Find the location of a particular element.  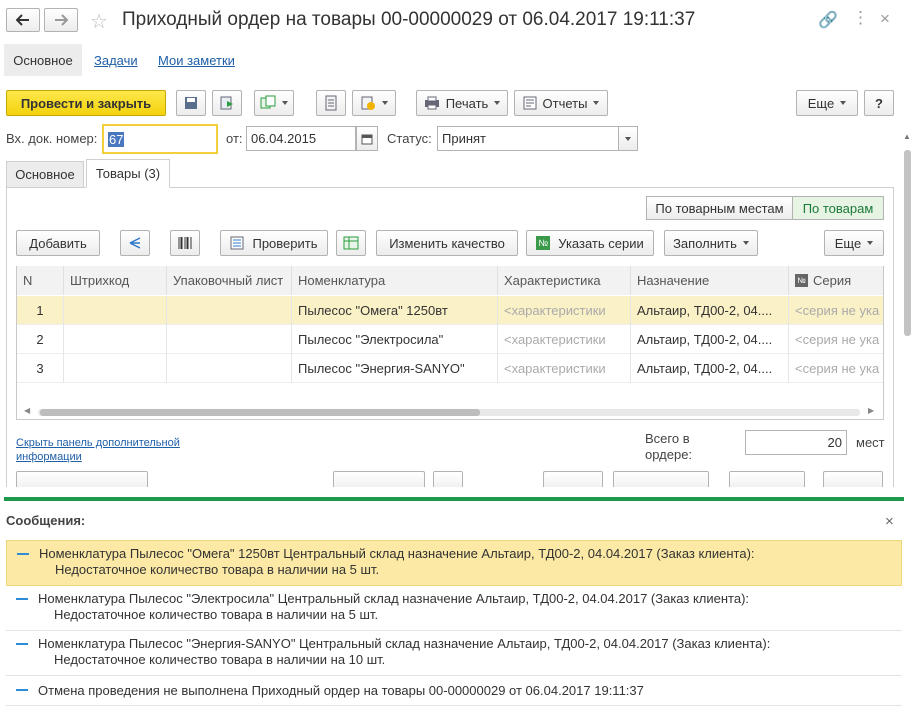

chevron-down-icon is located at coordinates (628, 138).